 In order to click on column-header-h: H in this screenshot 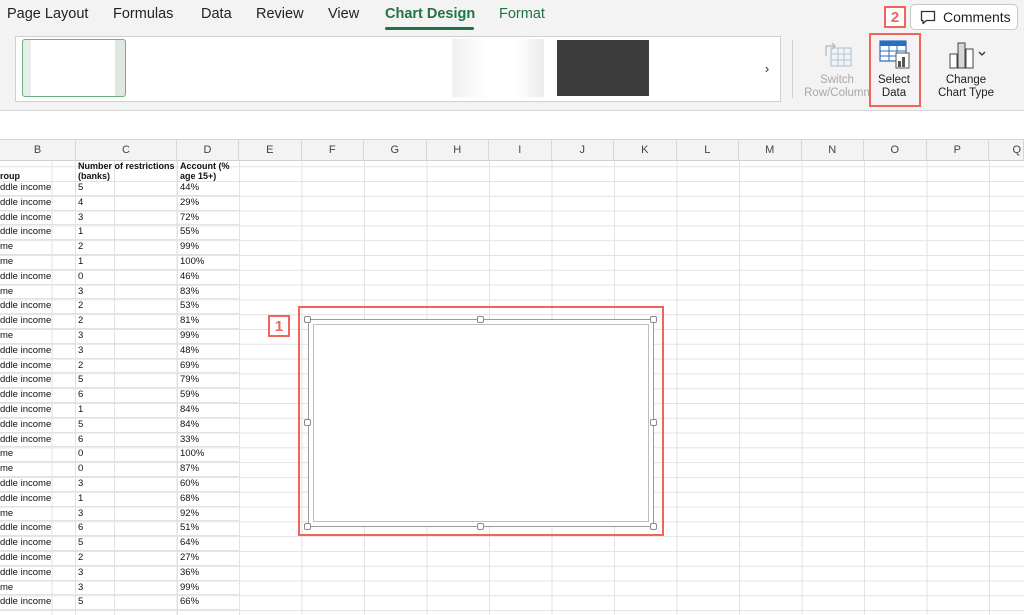, I will do `click(458, 150)`.